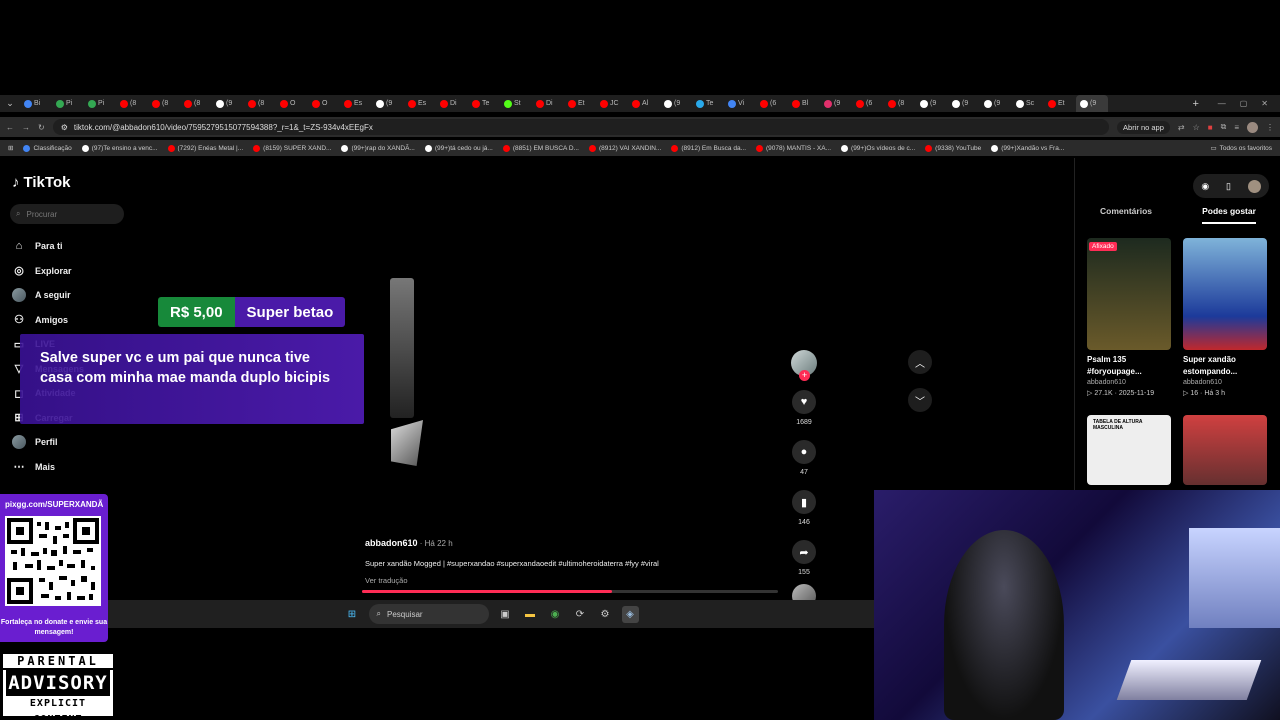  Describe the element at coordinates (512, 580) in the screenshot. I see `translate-link: Ver tradução` at that location.